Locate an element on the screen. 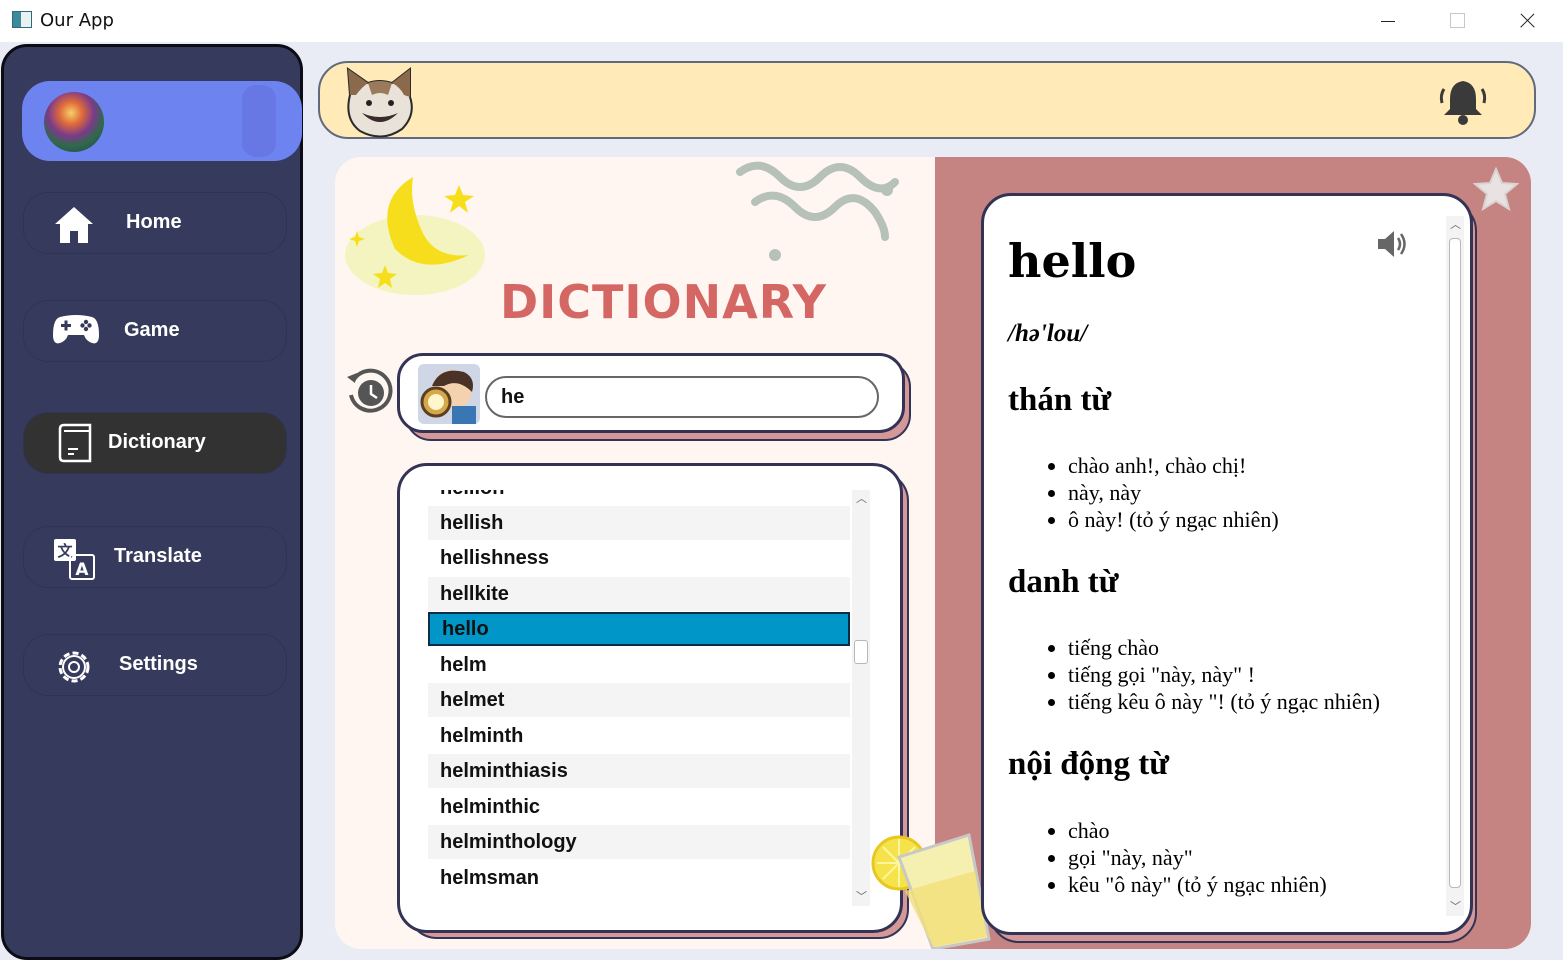 This screenshot has width=1563, height=960. app-icon is located at coordinates (22, 19).